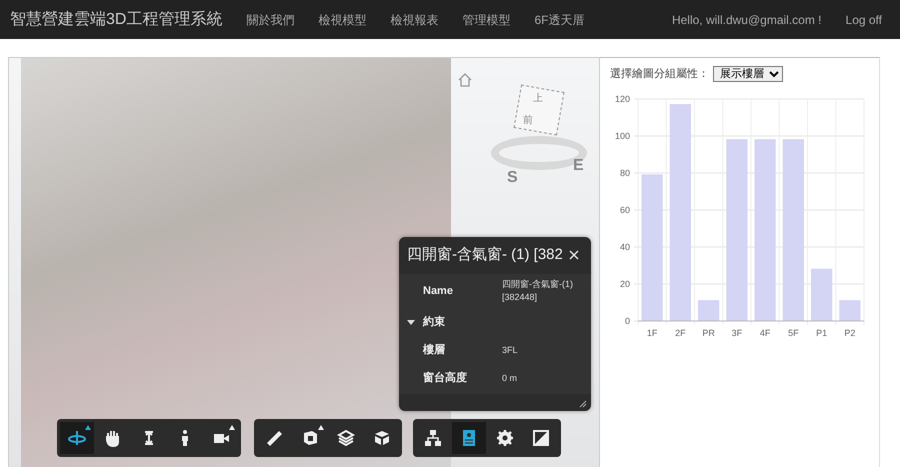  Describe the element at coordinates (116, 20) in the screenshot. I see `app-title: 智慧營建雲端3D工程管理系統` at that location.